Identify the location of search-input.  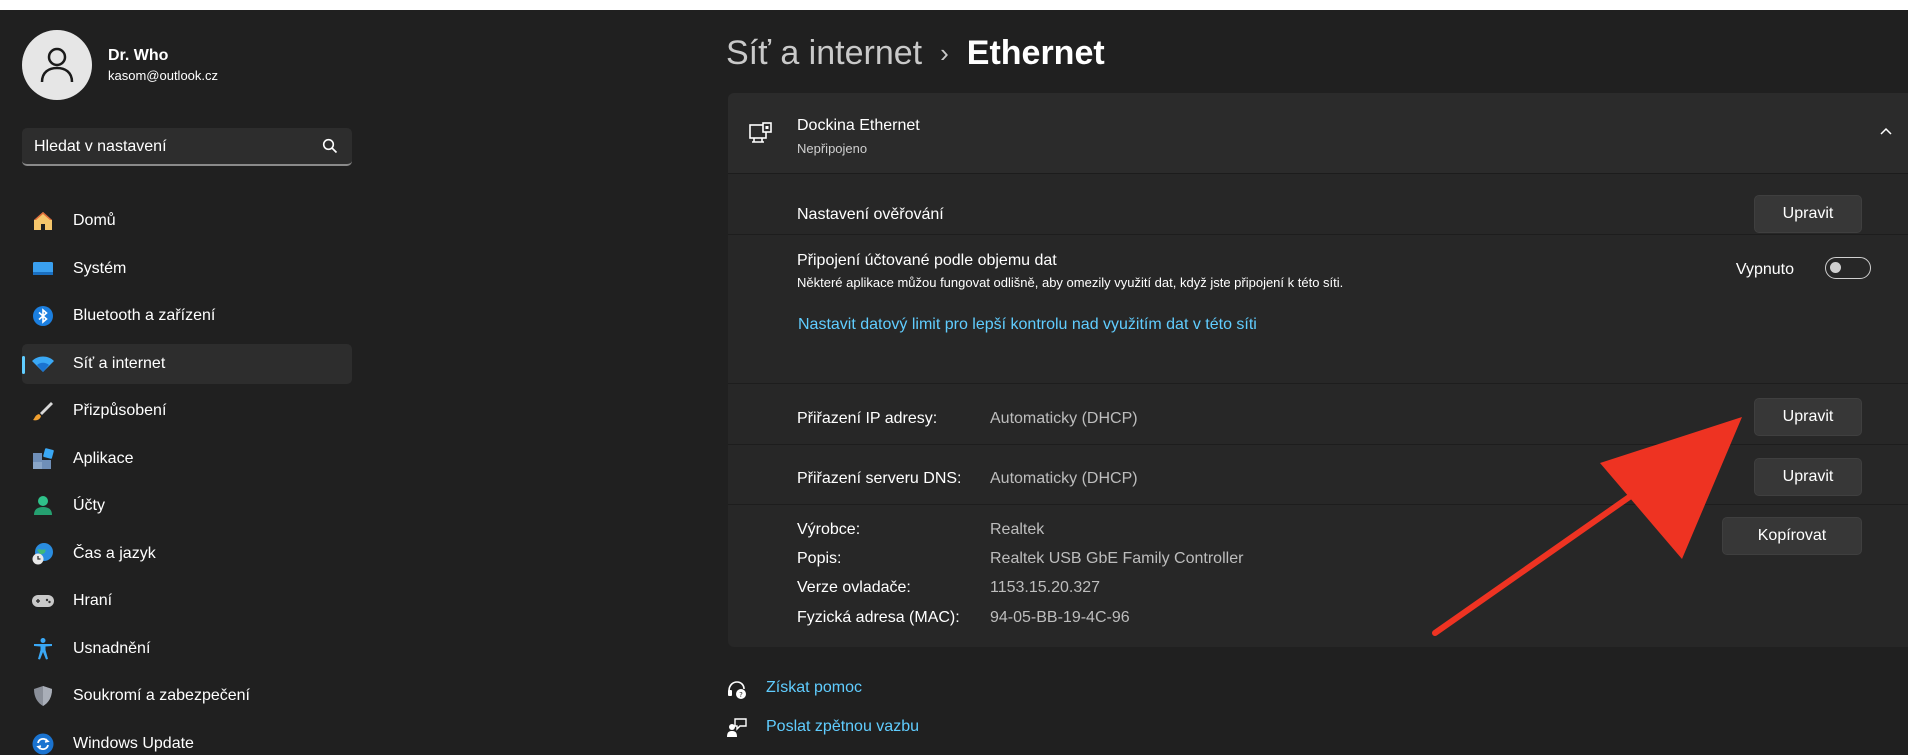
(169, 147).